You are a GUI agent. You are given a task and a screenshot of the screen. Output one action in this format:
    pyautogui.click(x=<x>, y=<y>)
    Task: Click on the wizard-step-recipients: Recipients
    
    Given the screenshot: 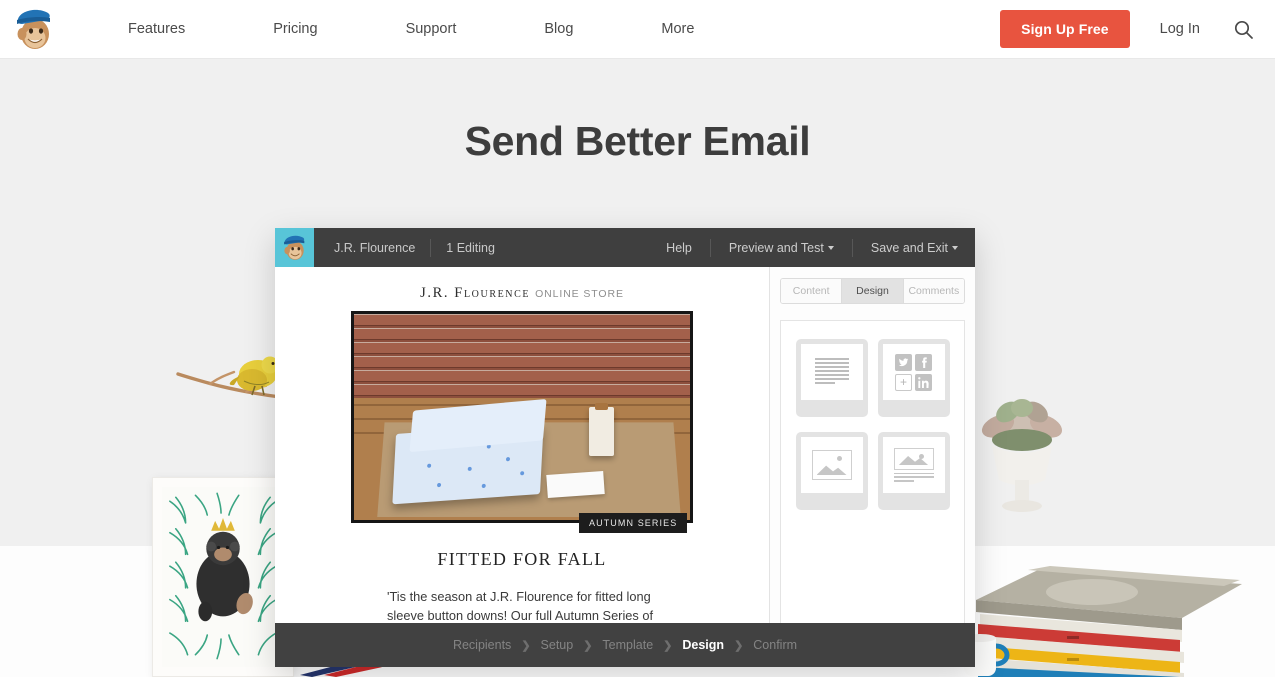 What is the action you would take?
    pyautogui.click(x=482, y=645)
    